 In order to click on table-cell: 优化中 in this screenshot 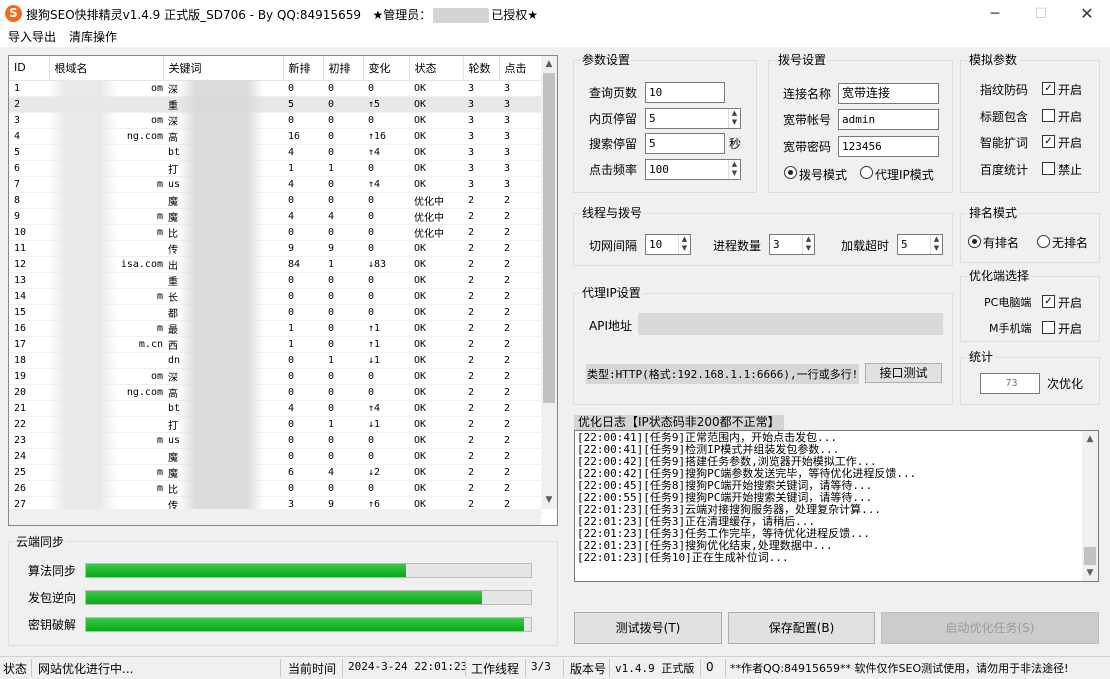, I will do `click(436, 200)`.